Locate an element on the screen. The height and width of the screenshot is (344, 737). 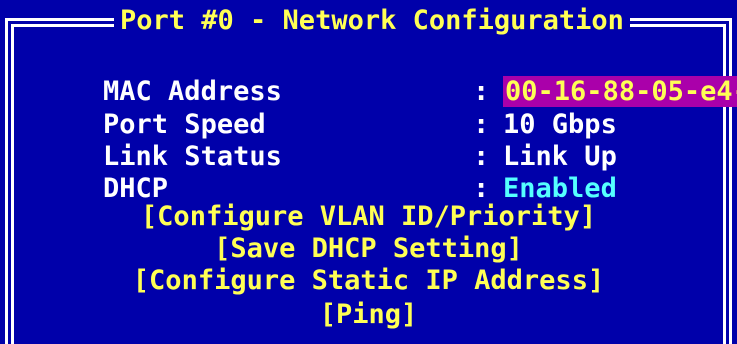
dhcp-value: Enabled is located at coordinates (560, 188).